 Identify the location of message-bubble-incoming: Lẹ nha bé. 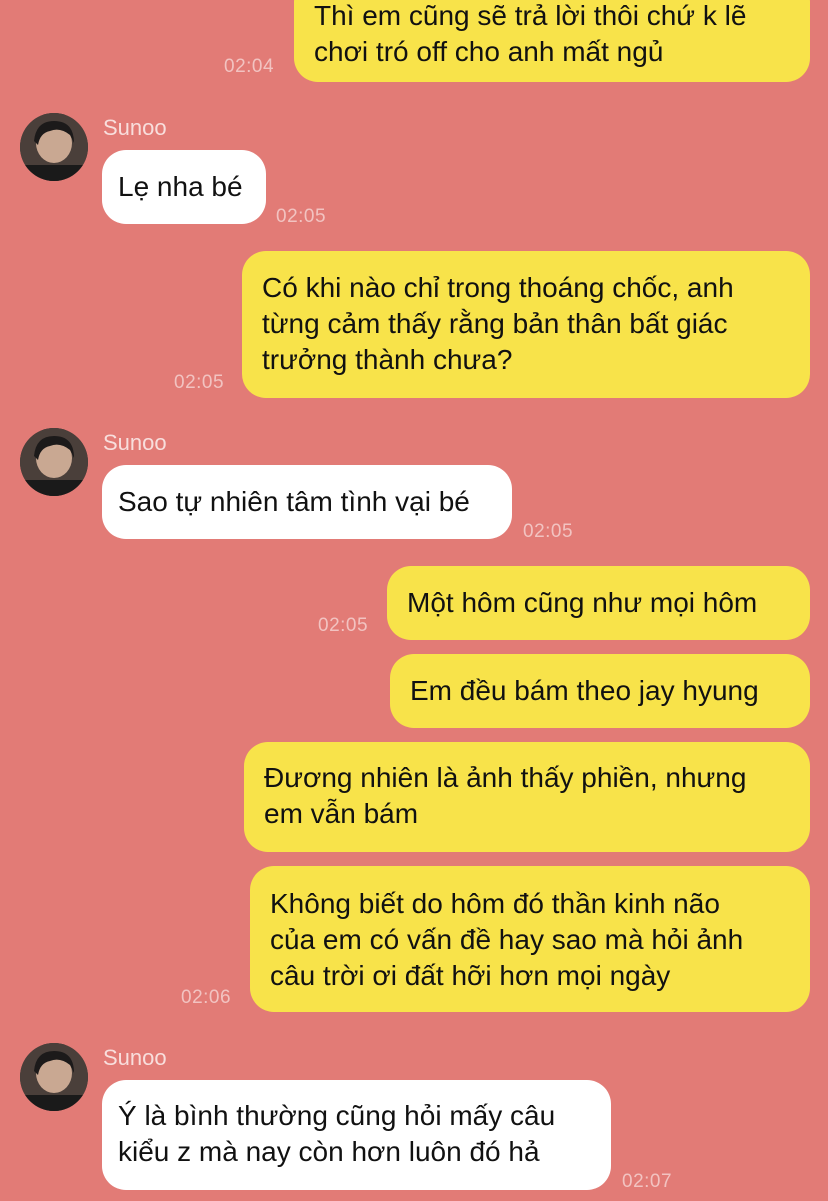
(184, 187).